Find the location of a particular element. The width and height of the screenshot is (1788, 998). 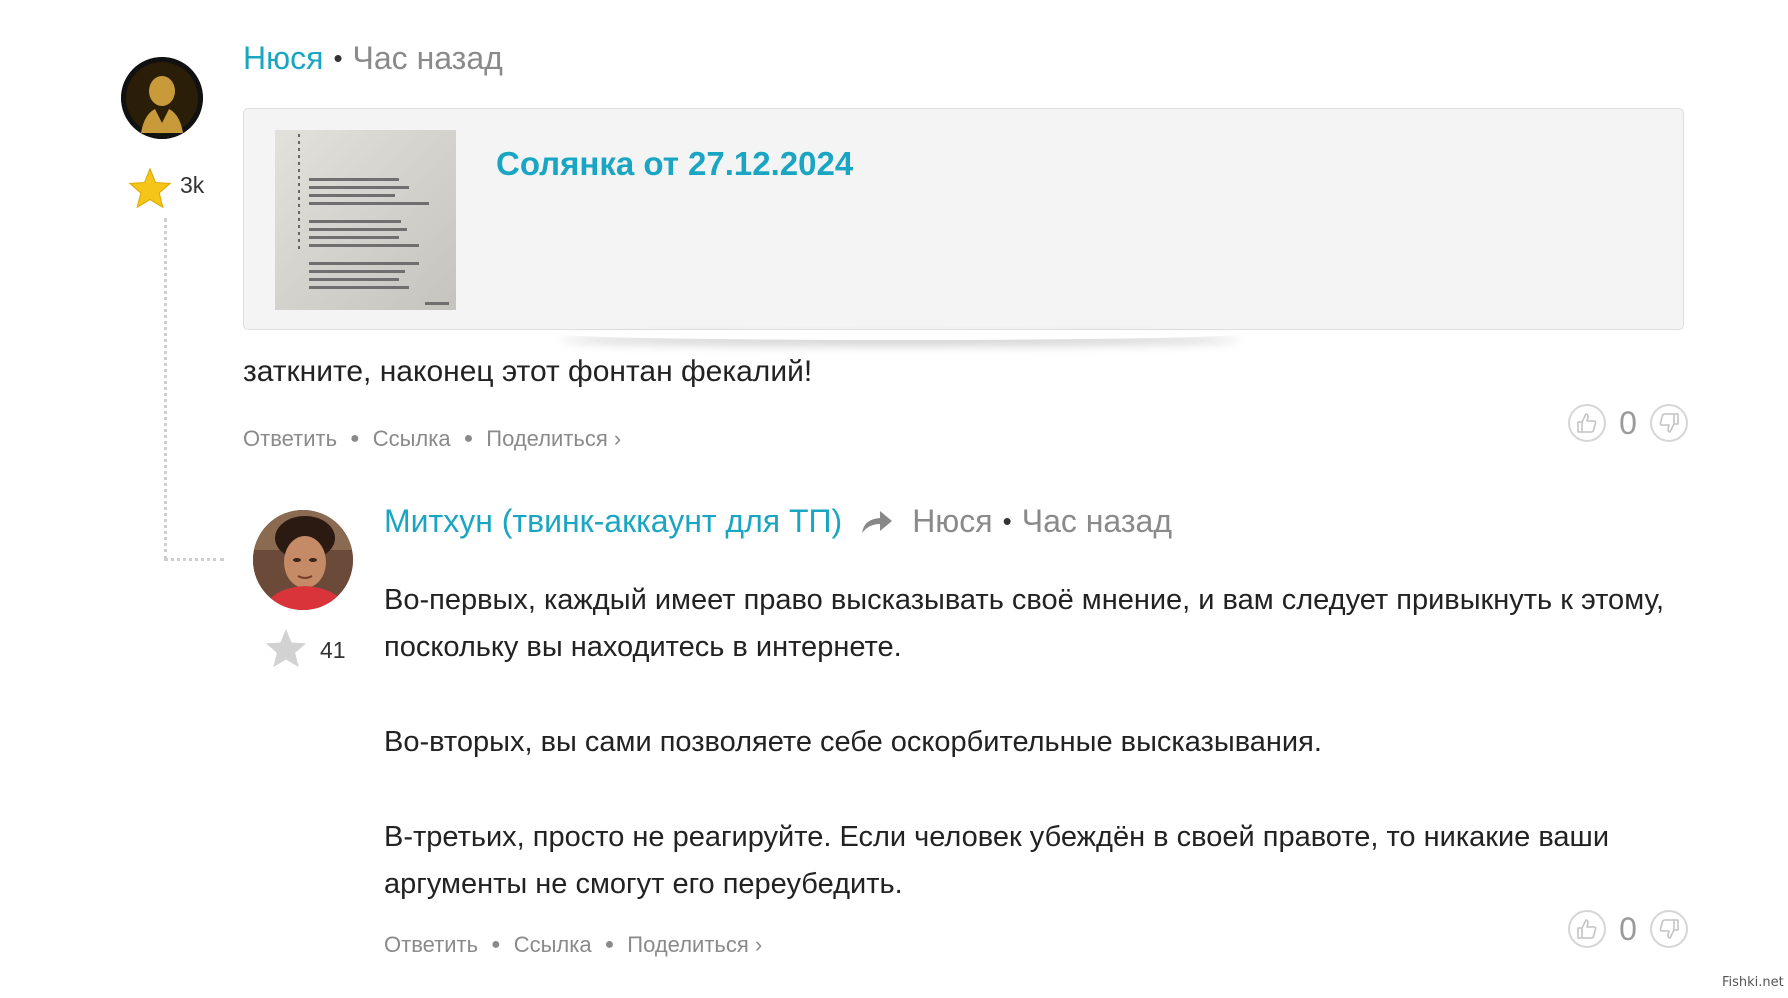

rating-value: 3k is located at coordinates (192, 184).